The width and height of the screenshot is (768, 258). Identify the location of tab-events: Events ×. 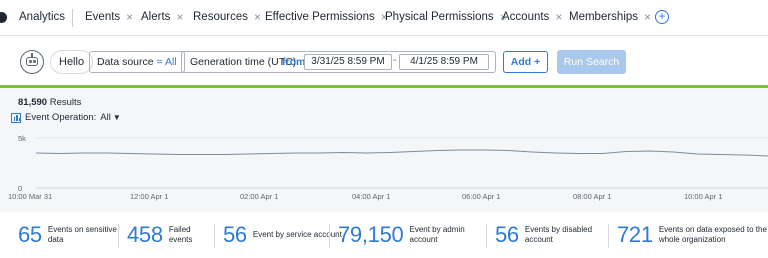
(109, 17).